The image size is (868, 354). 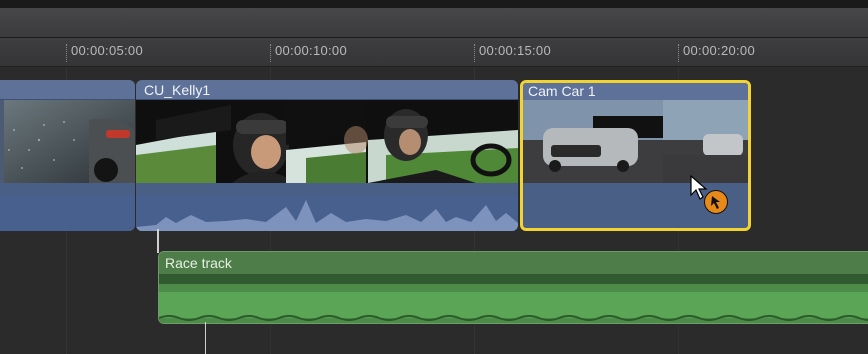 What do you see at coordinates (434, 4) in the screenshot?
I see `window-top-strip` at bounding box center [434, 4].